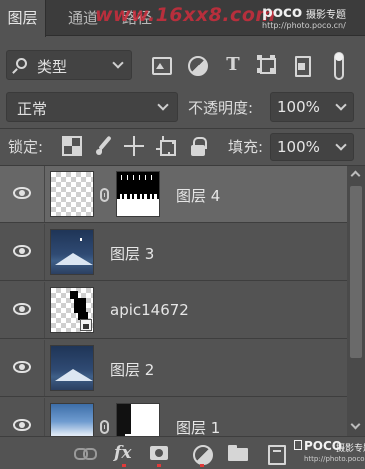 The image size is (365, 469). Describe the element at coordinates (355, 175) in the screenshot. I see `scroll-up-icon` at that location.